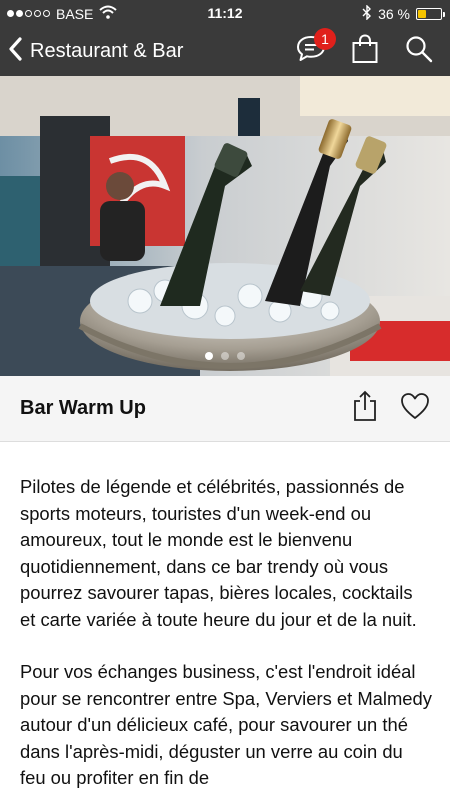 The image size is (450, 800). I want to click on back-button: Restaurant & Bar, so click(95, 51).